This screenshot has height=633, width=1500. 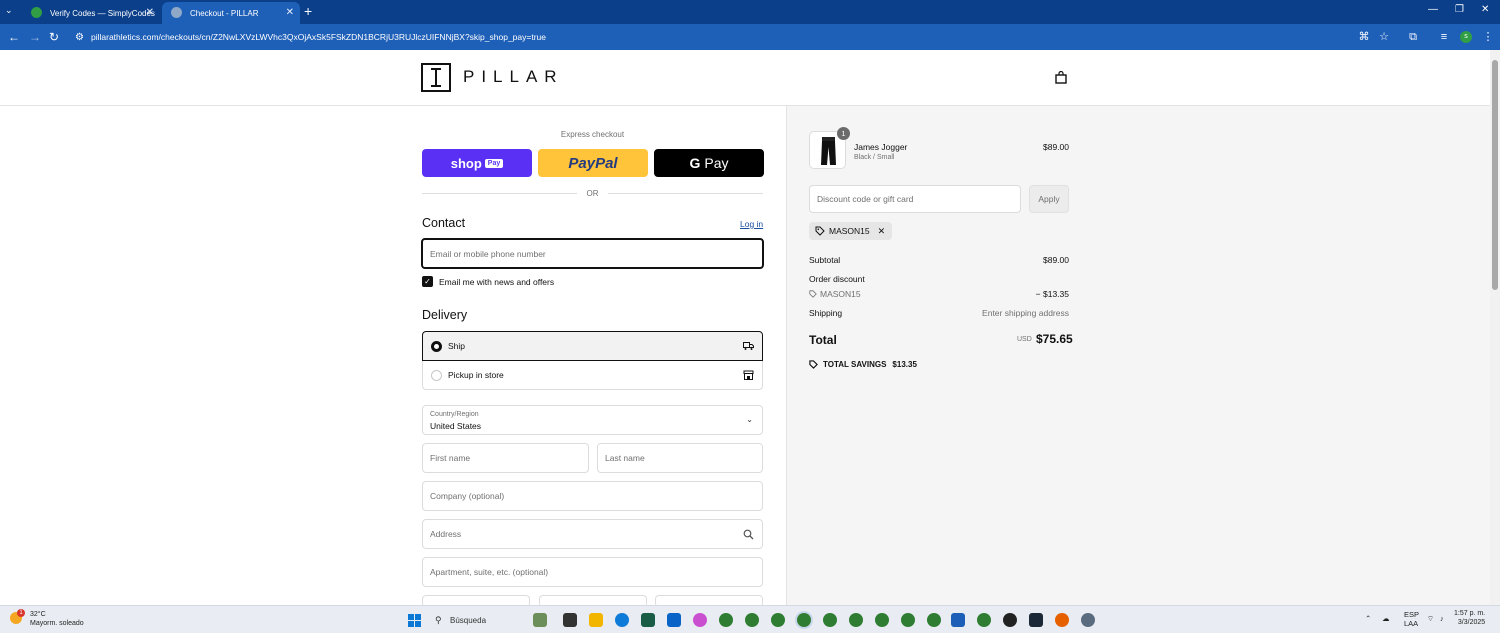 What do you see at coordinates (593, 163) in the screenshot?
I see `paypal-button: PayPal` at bounding box center [593, 163].